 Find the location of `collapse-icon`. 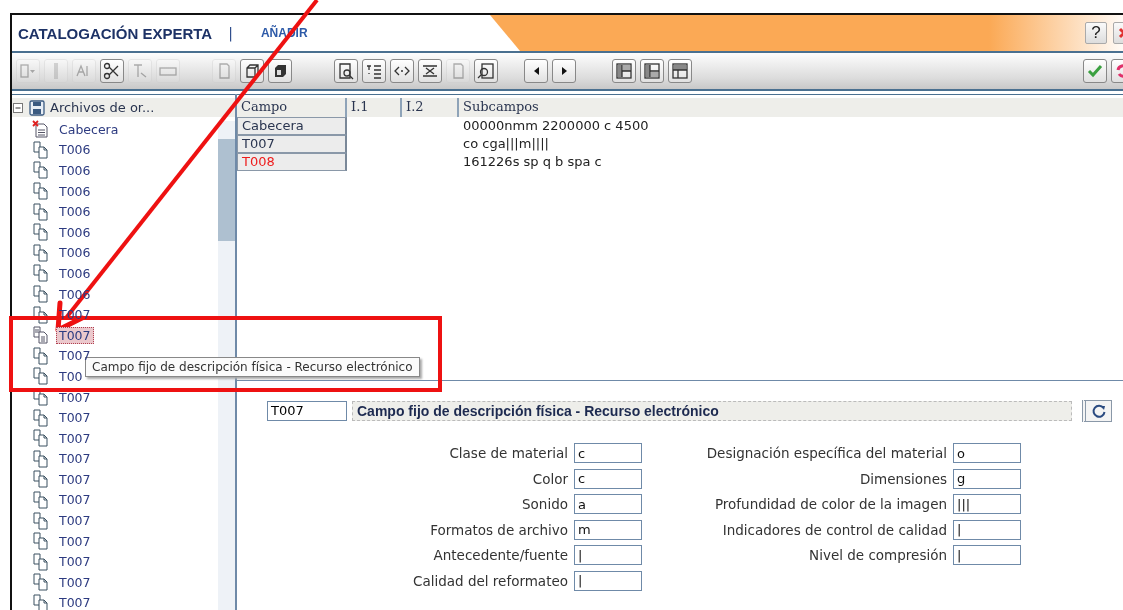

collapse-icon is located at coordinates (18, 107).